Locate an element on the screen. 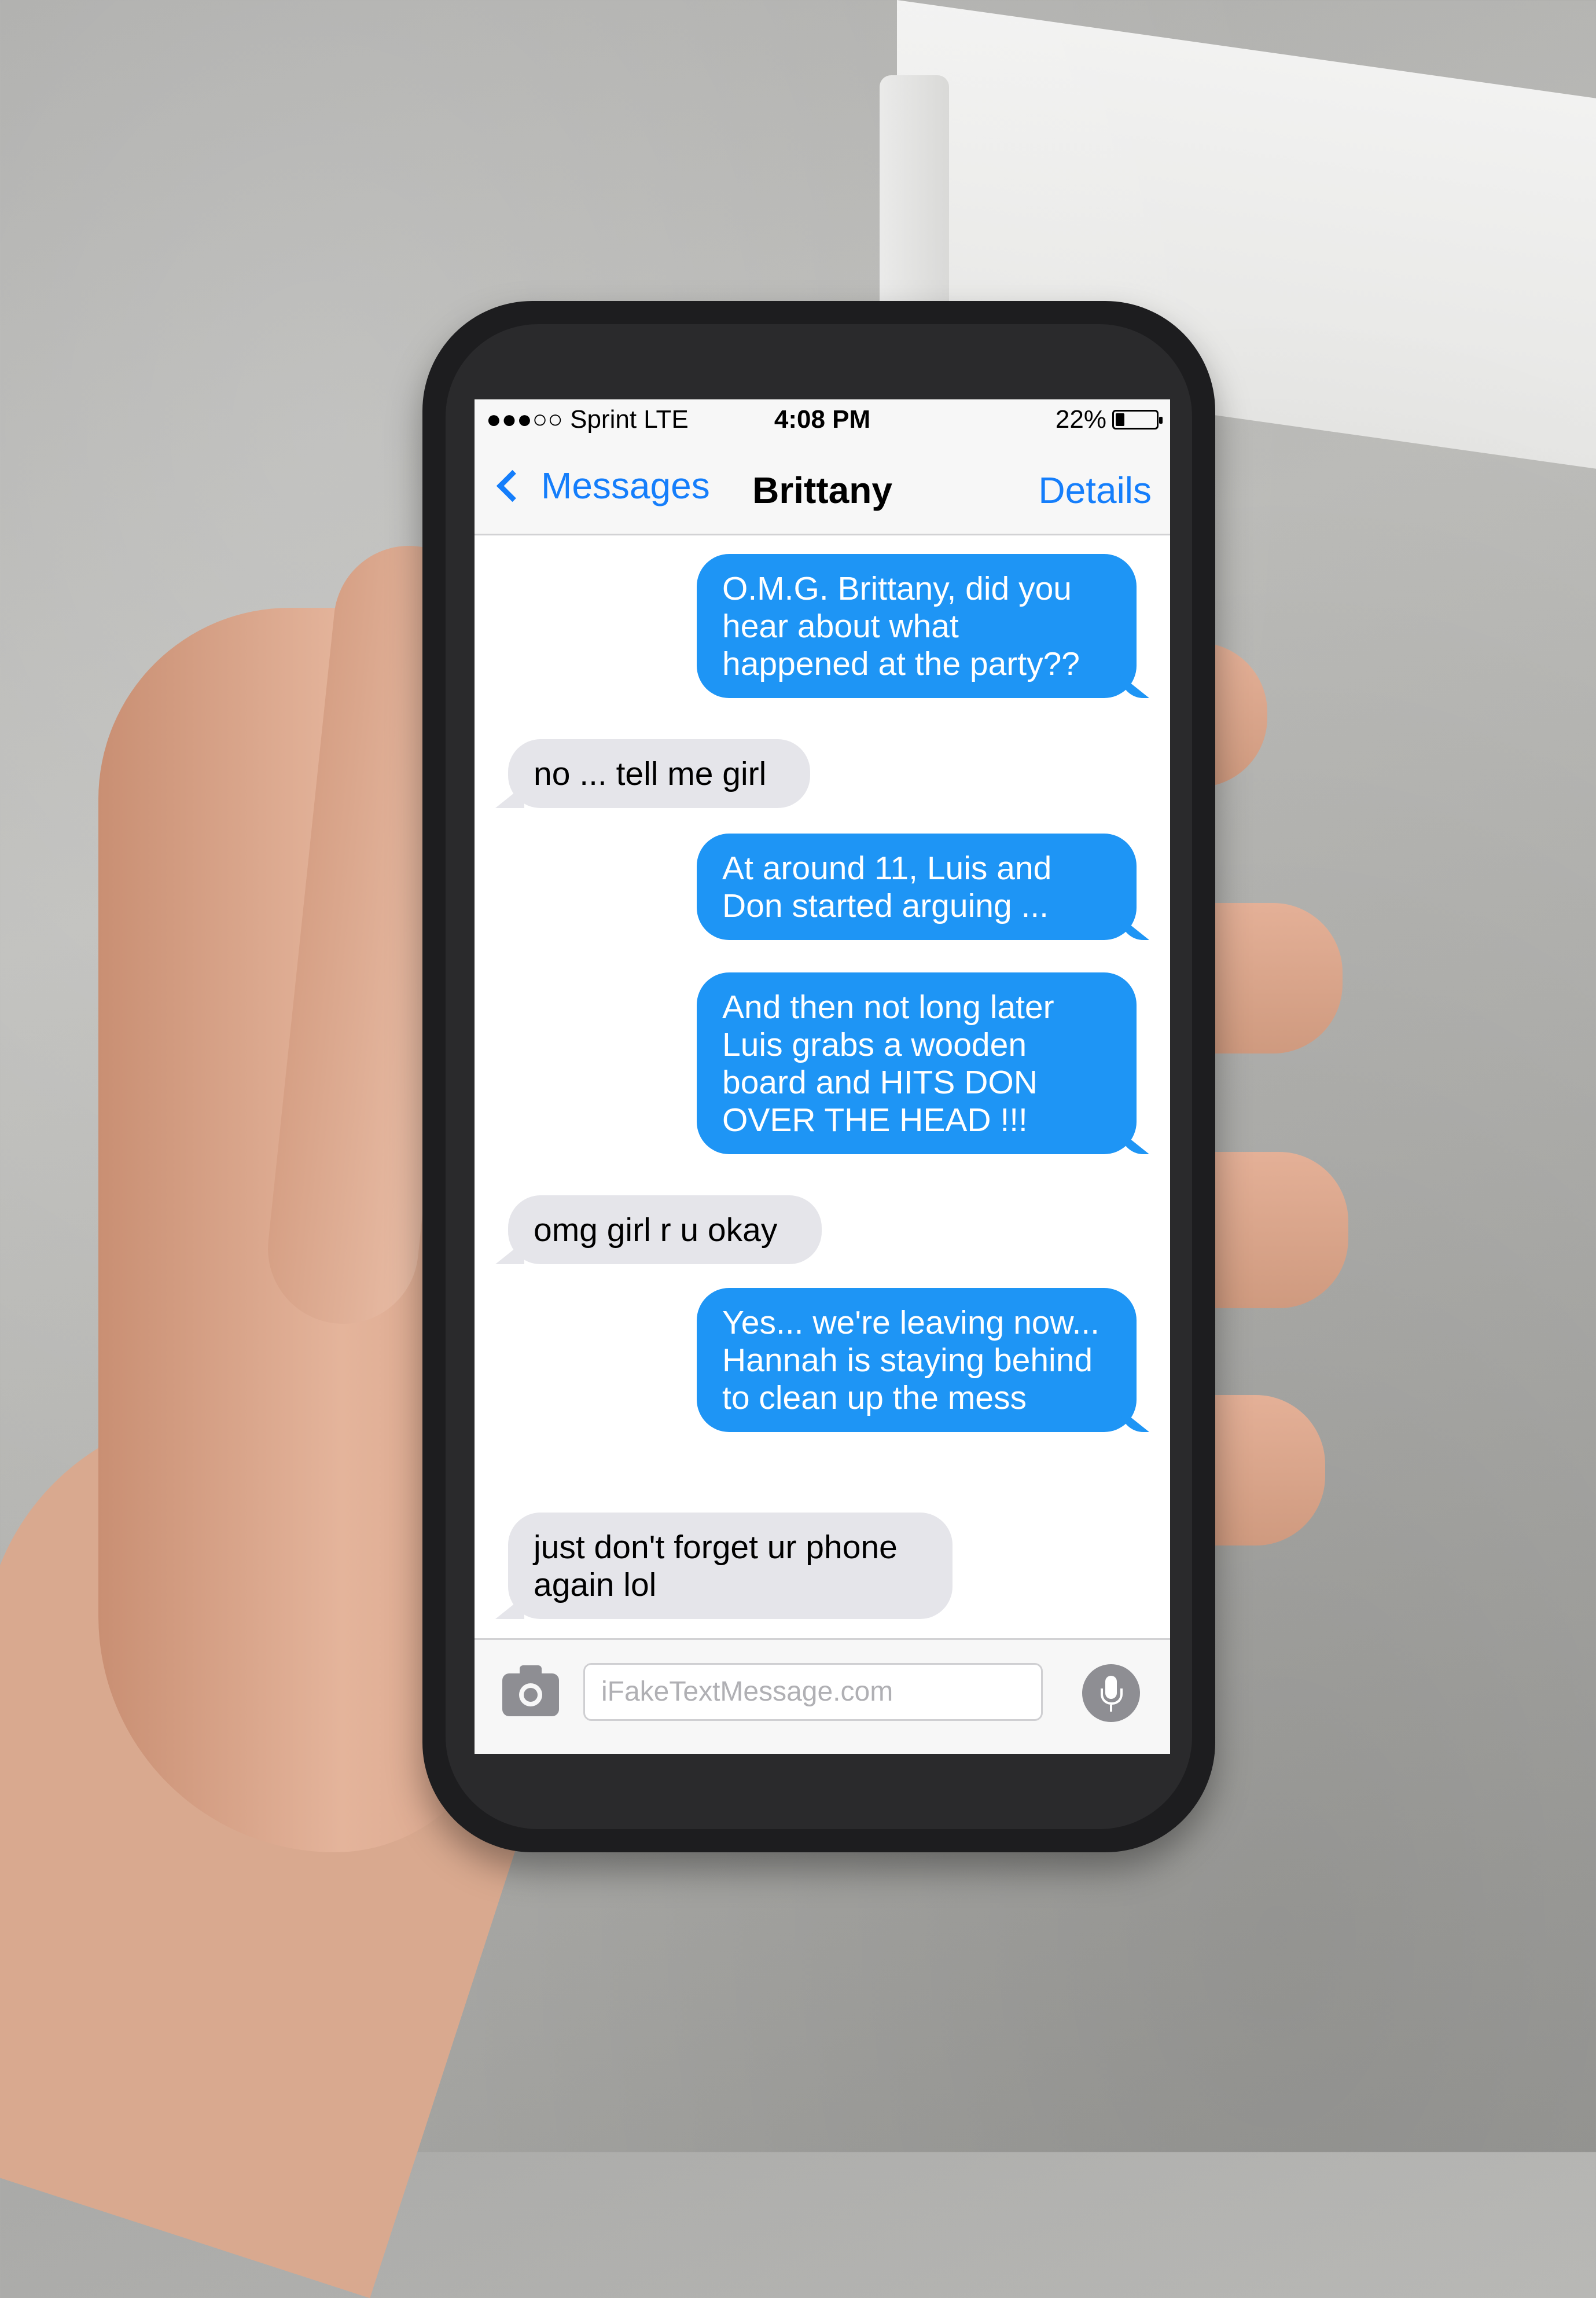 The height and width of the screenshot is (2298, 1596). mic-stand is located at coordinates (1112, 1696).